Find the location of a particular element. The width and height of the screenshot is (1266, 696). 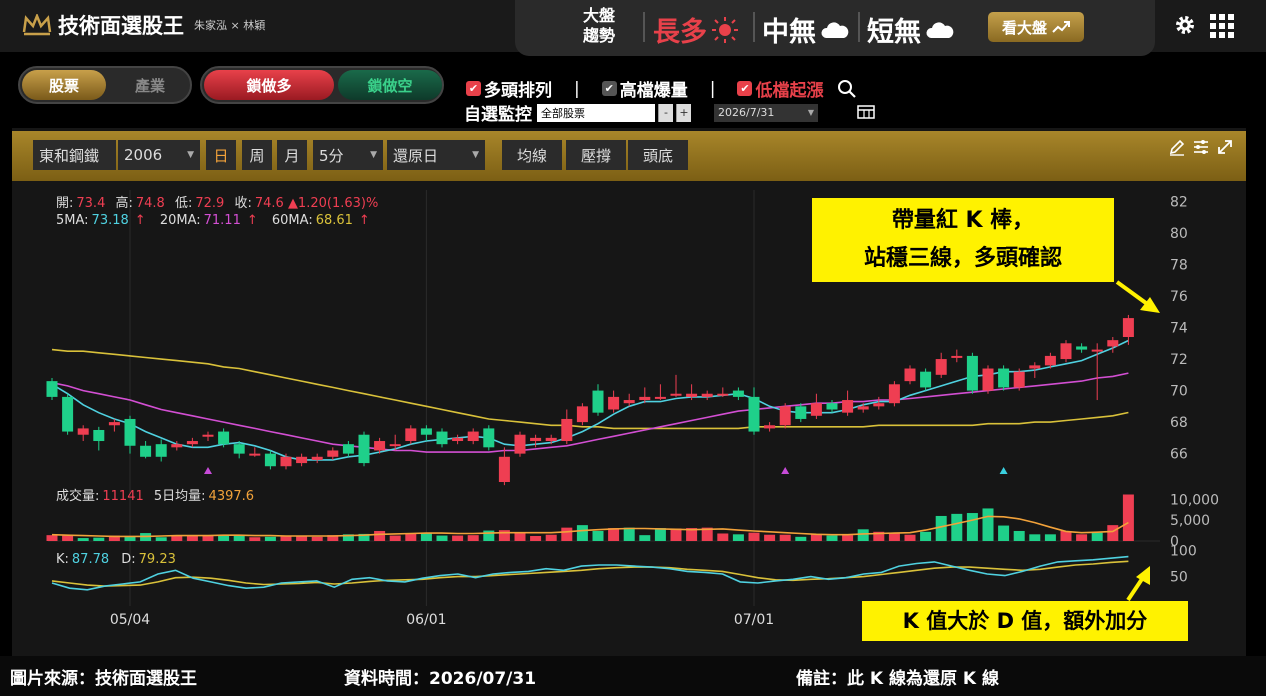

trend-short-label: 短無 is located at coordinates (894, 32).